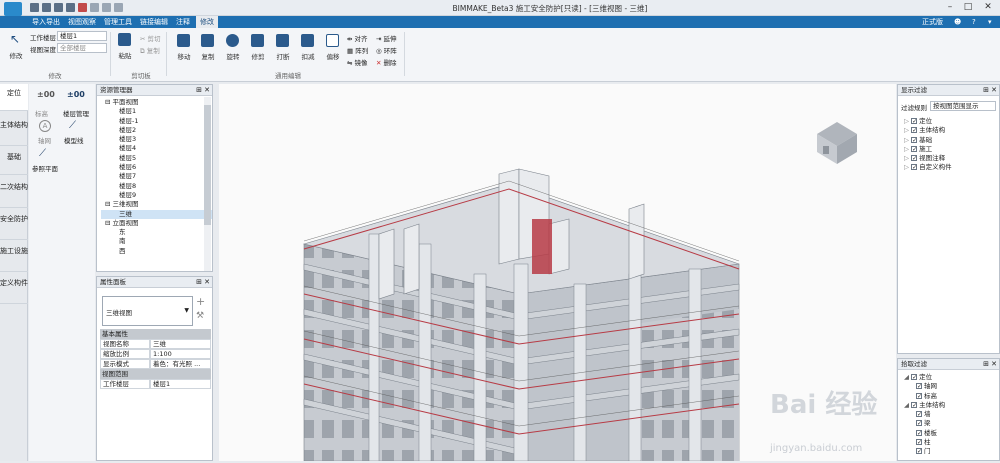 The image size is (1000, 463). What do you see at coordinates (951, 396) in the screenshot?
I see `pick-filter-item: ✓ 标高` at bounding box center [951, 396].